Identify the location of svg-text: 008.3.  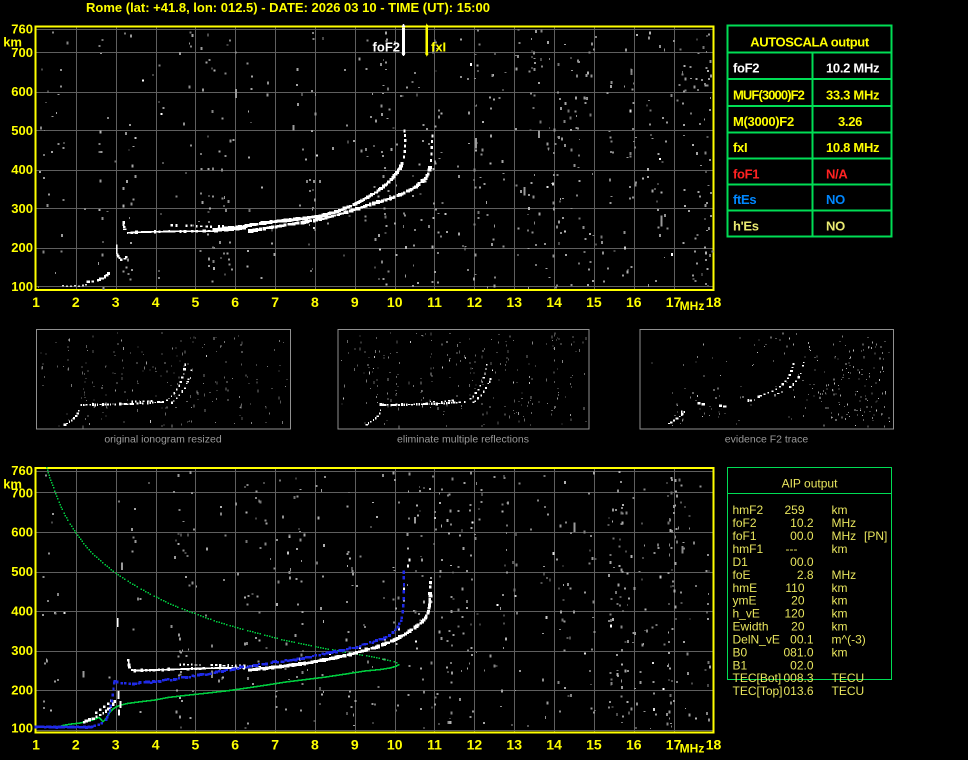
(798, 678).